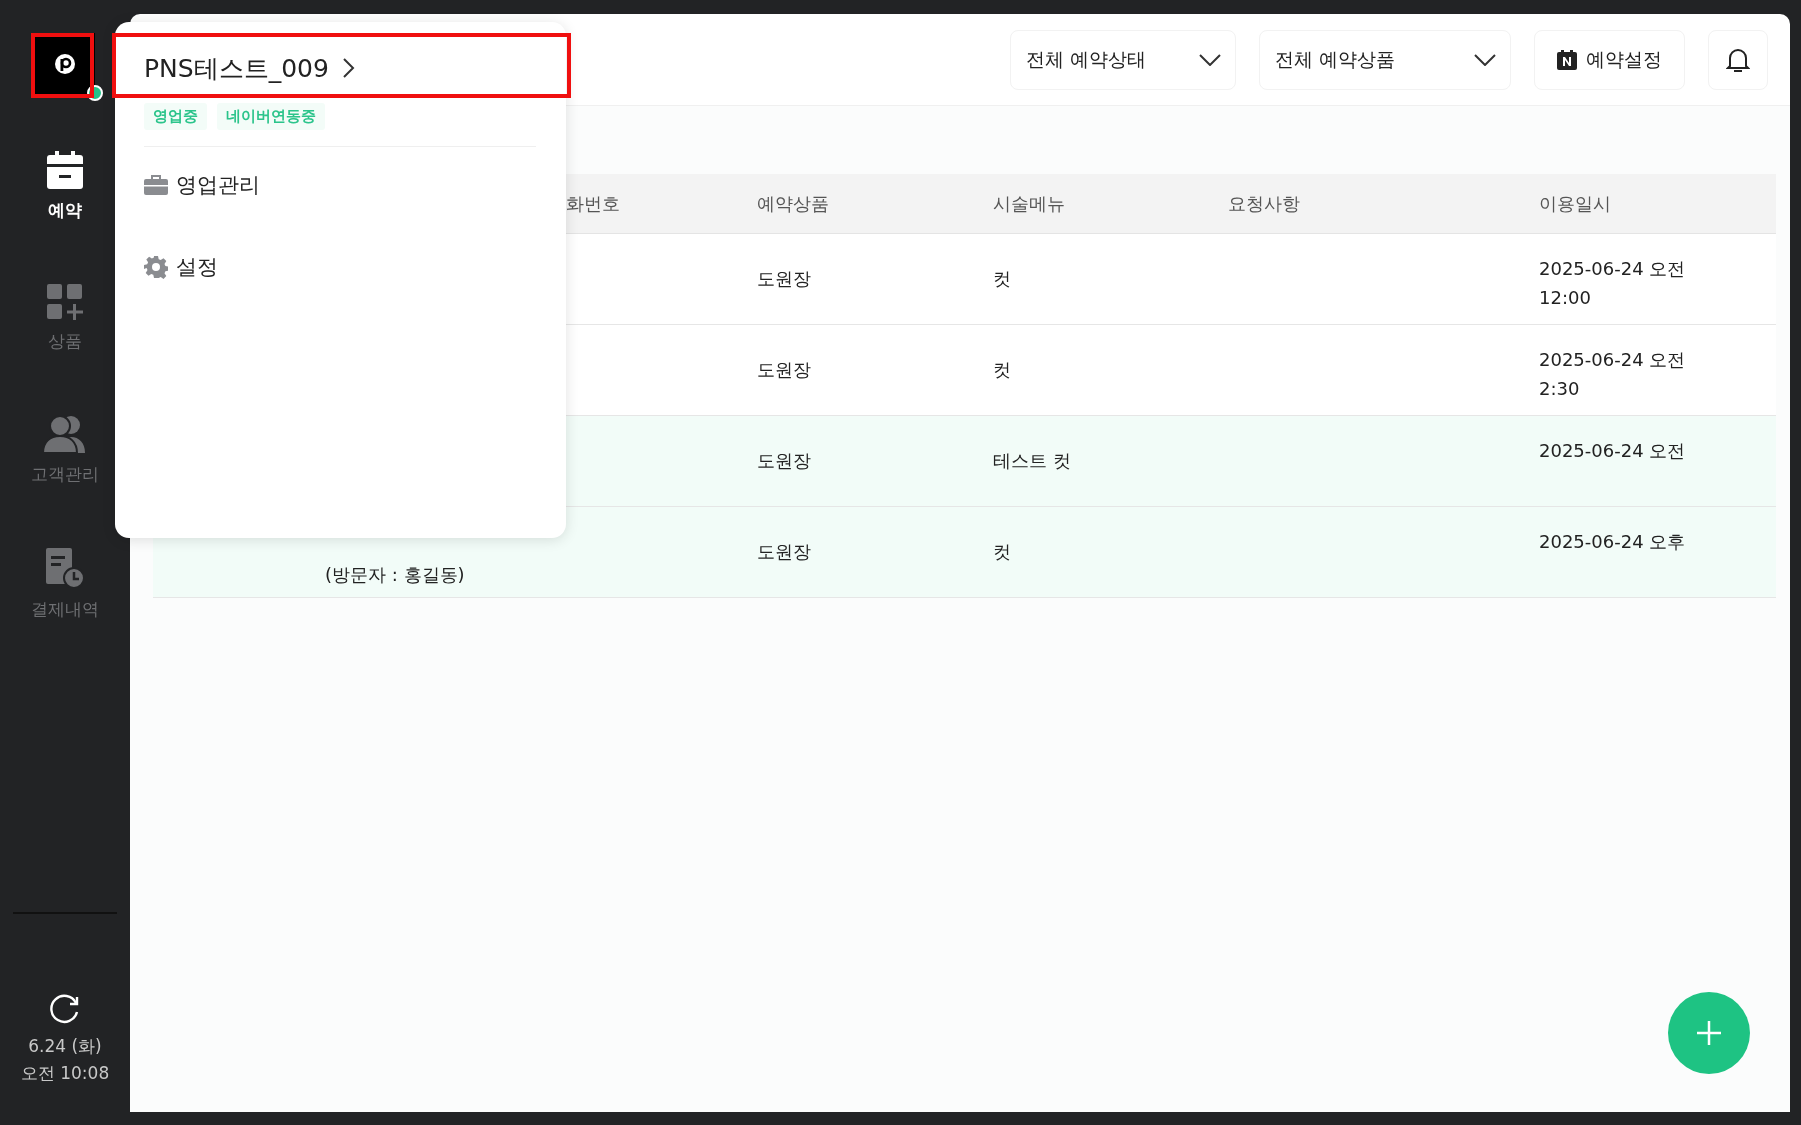 Image resolution: width=1801 pixels, height=1125 pixels. I want to click on notification-button, so click(1738, 59).